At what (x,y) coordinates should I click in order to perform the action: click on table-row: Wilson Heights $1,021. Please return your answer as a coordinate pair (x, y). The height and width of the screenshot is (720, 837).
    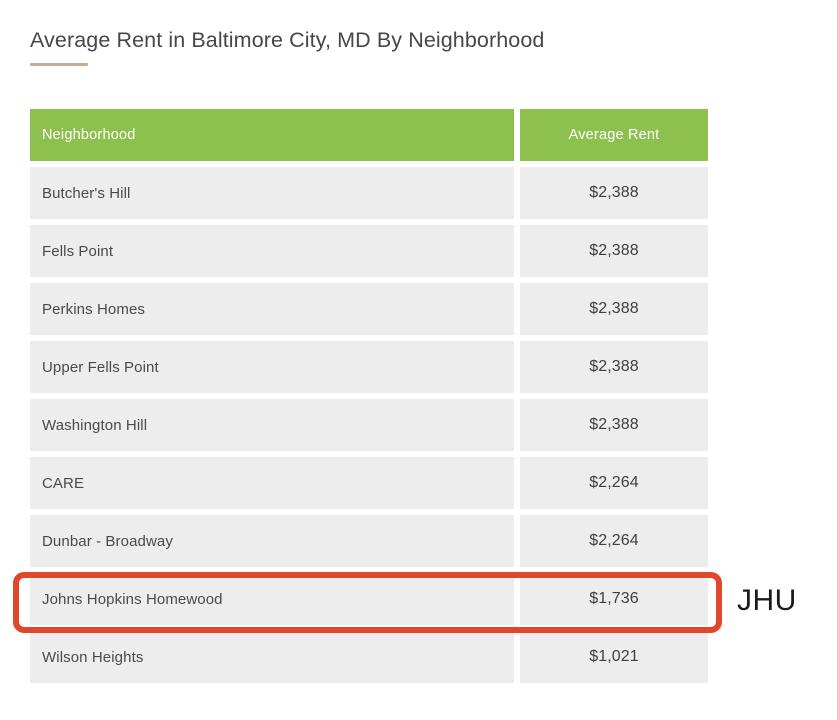
    Looking at the image, I should click on (369, 657).